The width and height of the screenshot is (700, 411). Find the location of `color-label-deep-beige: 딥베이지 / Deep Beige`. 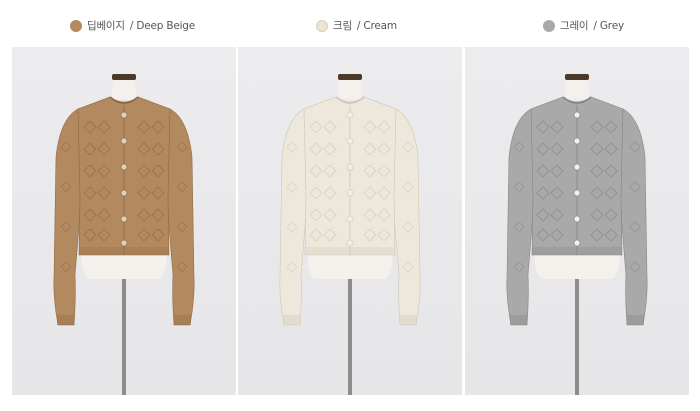

color-label-deep-beige: 딥베이지 / Deep Beige is located at coordinates (132, 25).